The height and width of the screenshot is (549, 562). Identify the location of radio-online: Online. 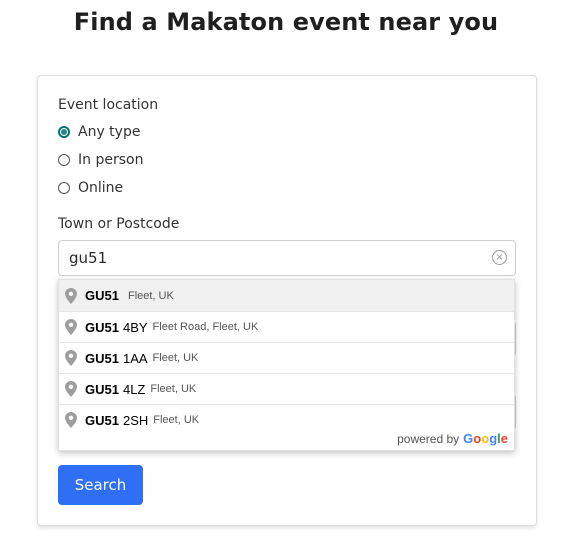
(90, 188).